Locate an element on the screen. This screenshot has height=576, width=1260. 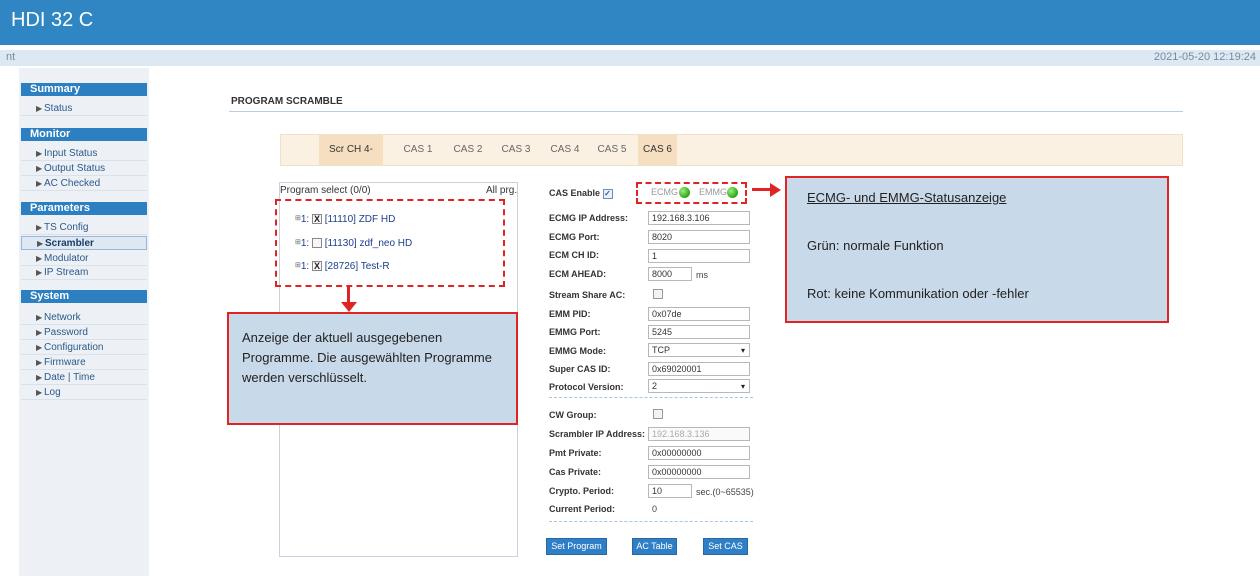
sidebar-item-network: ▶ Network is located at coordinates (84, 318).